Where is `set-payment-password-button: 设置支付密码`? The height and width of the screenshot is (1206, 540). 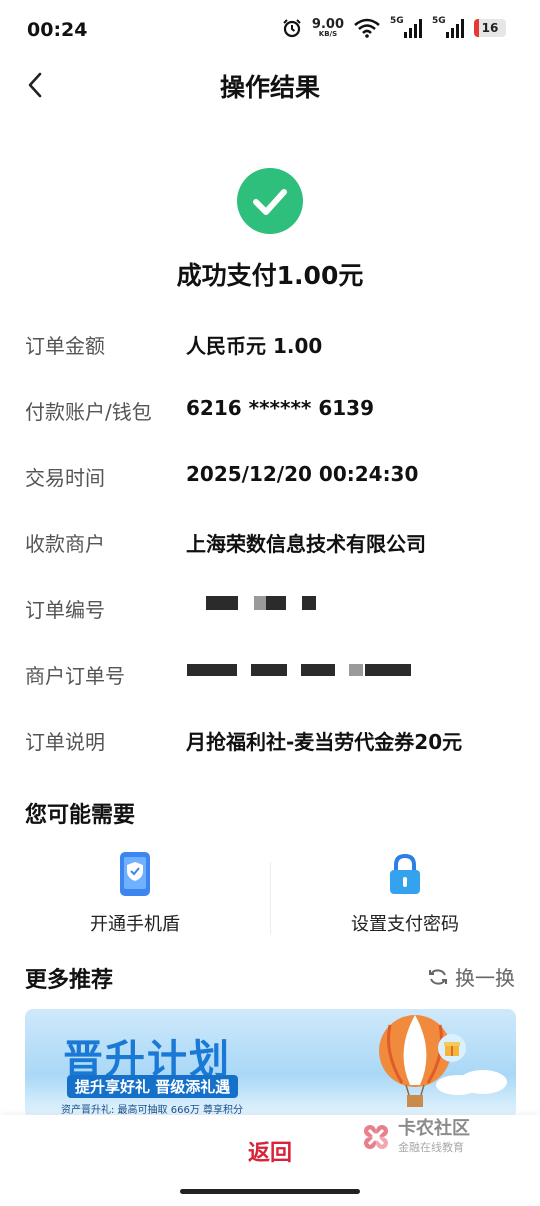 set-payment-password-button: 设置支付密码 is located at coordinates (405, 893).